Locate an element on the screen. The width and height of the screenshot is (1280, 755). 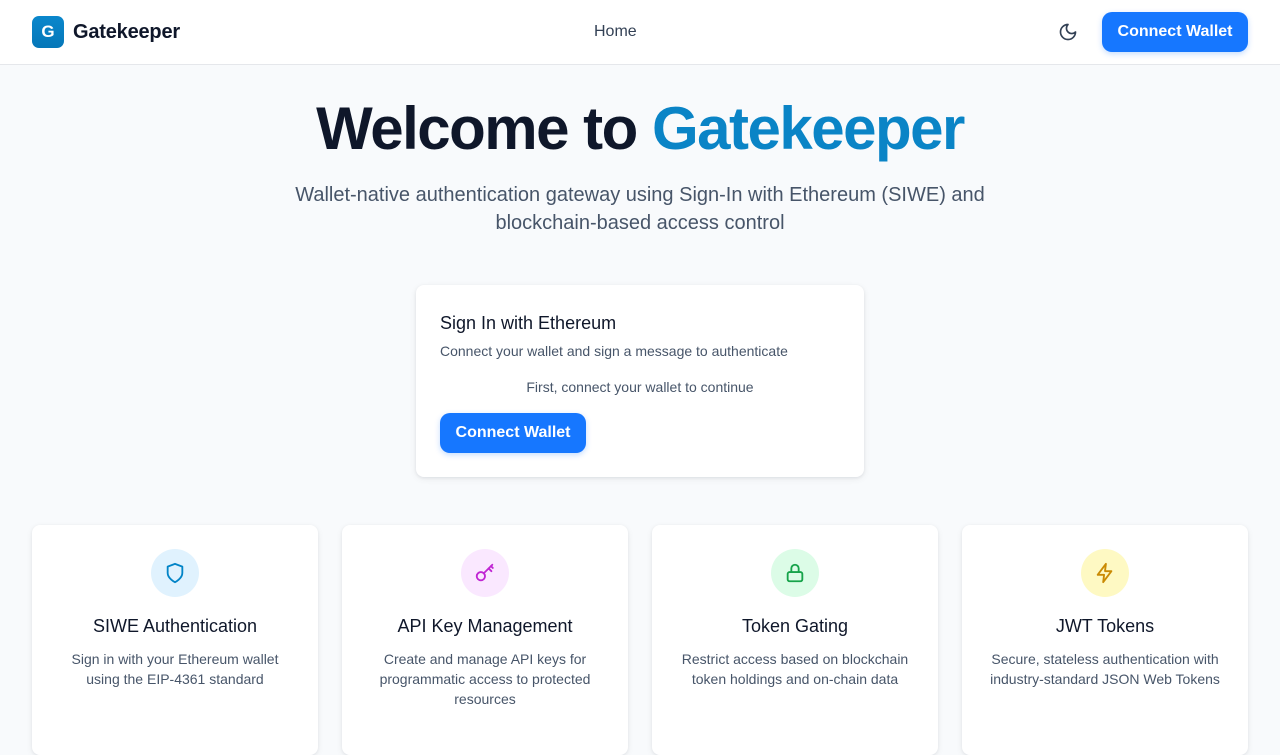
signin-connect-wallet-button: Connect Wallet is located at coordinates (513, 433).